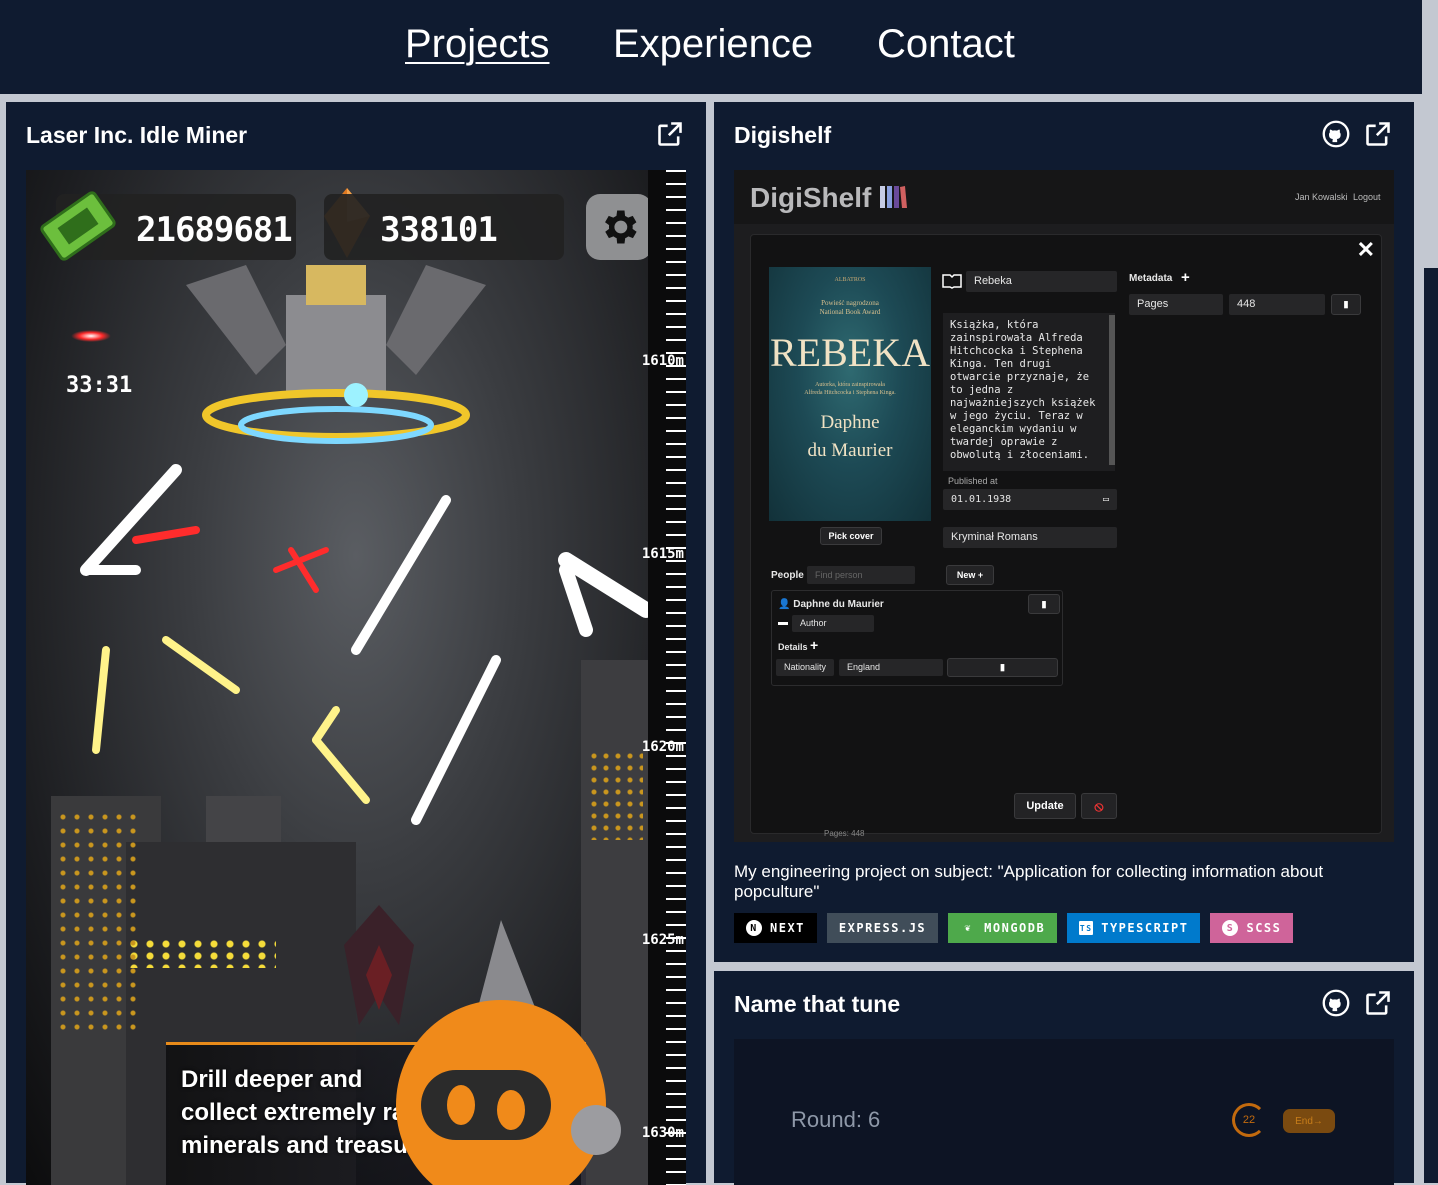 This screenshot has width=1438, height=1185. I want to click on app-header: DigiShelf Jan Kowalski Logout, so click(1064, 197).